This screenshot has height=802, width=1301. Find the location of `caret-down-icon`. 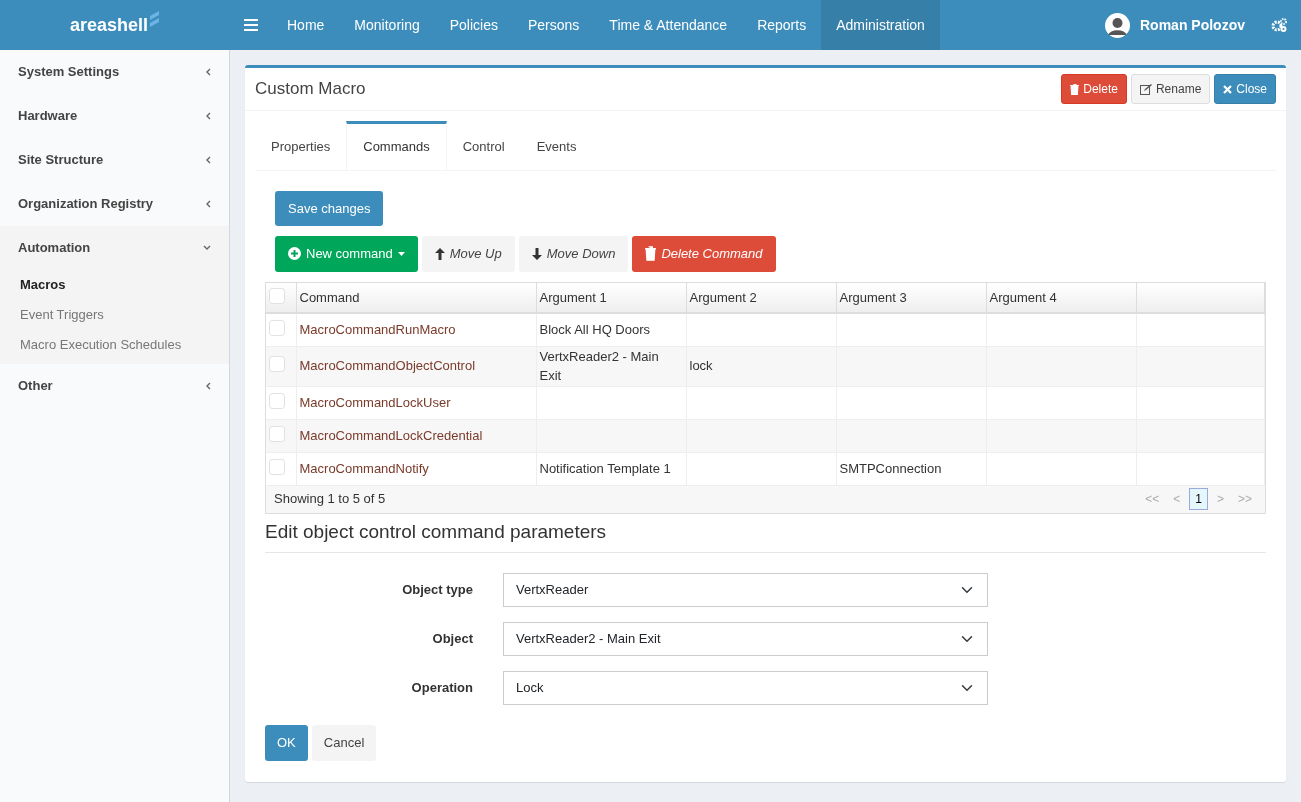

caret-down-icon is located at coordinates (401, 253).